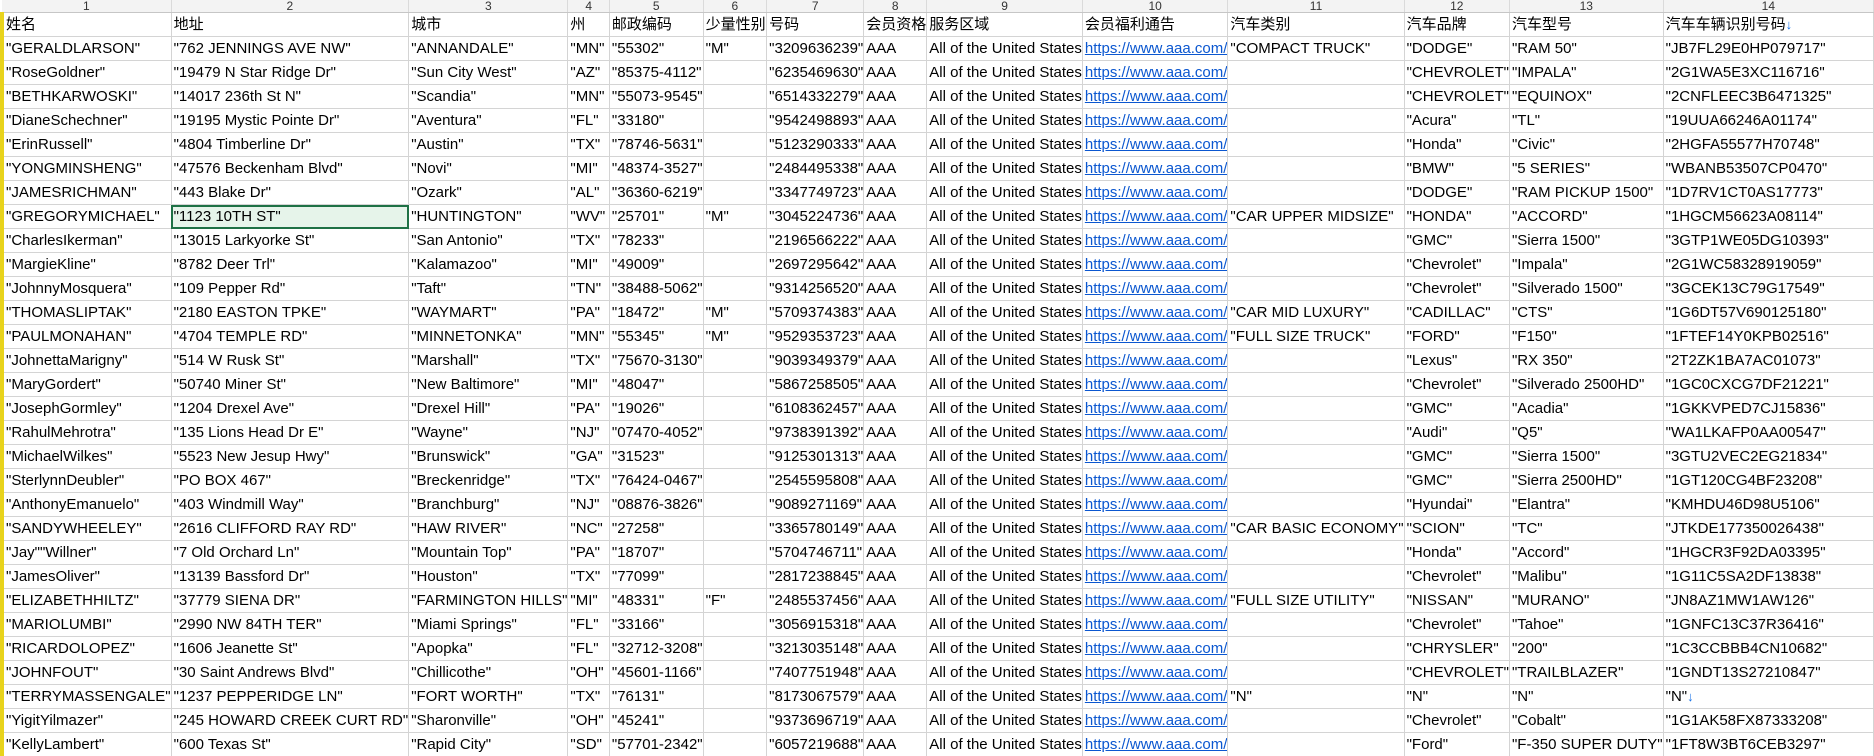 The height and width of the screenshot is (756, 1874). Describe the element at coordinates (1768, 72) in the screenshot. I see `table-cell: "2G1WA5E3XC116716"` at that location.